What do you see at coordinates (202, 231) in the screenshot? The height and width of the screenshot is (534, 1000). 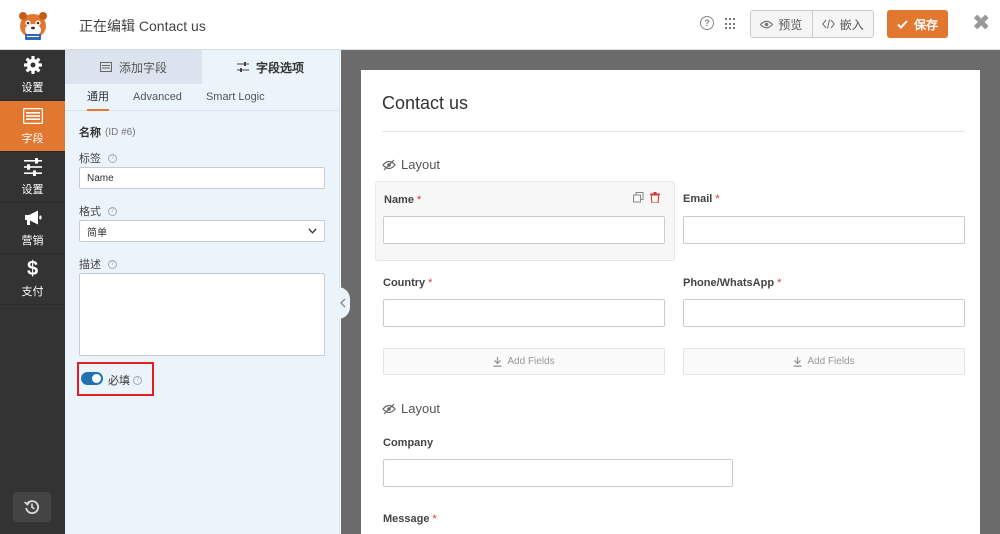 I see `format-select: 简单` at bounding box center [202, 231].